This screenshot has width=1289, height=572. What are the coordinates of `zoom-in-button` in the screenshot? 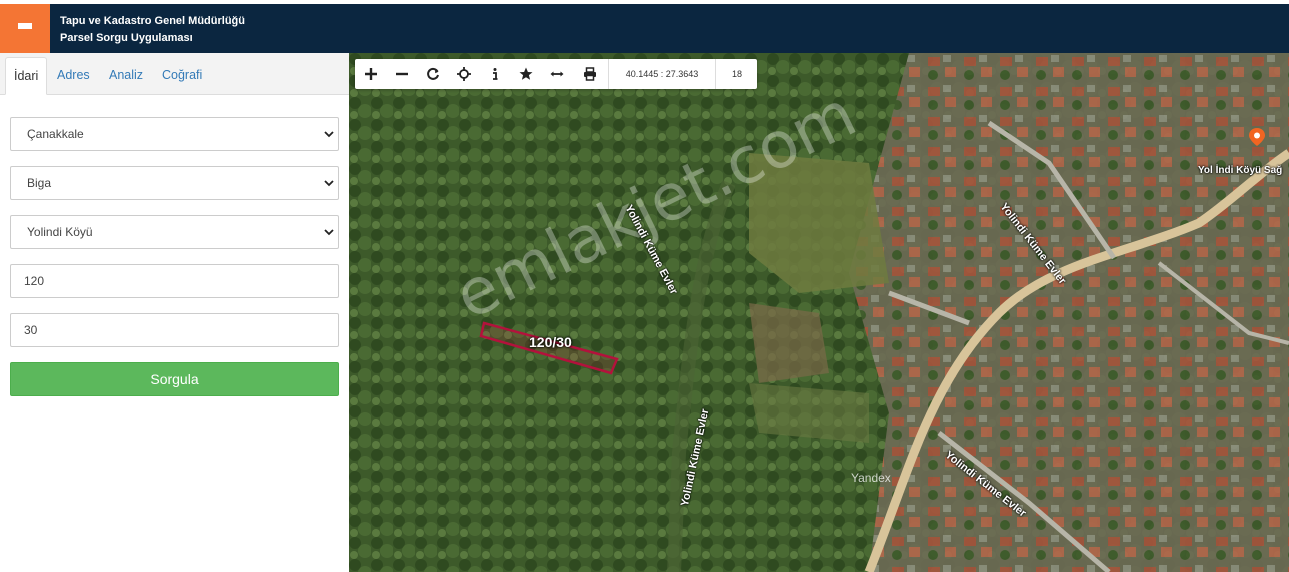 It's located at (370, 74).